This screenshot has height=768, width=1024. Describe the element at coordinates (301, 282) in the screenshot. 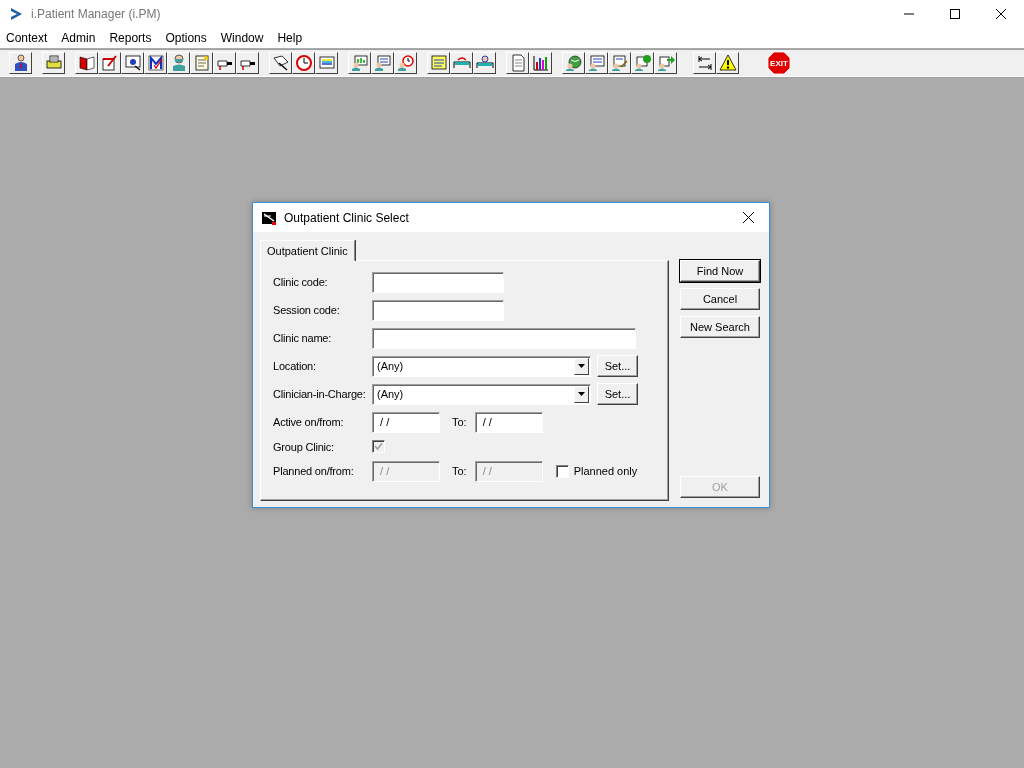

I see `field-label: Clinic code:` at that location.